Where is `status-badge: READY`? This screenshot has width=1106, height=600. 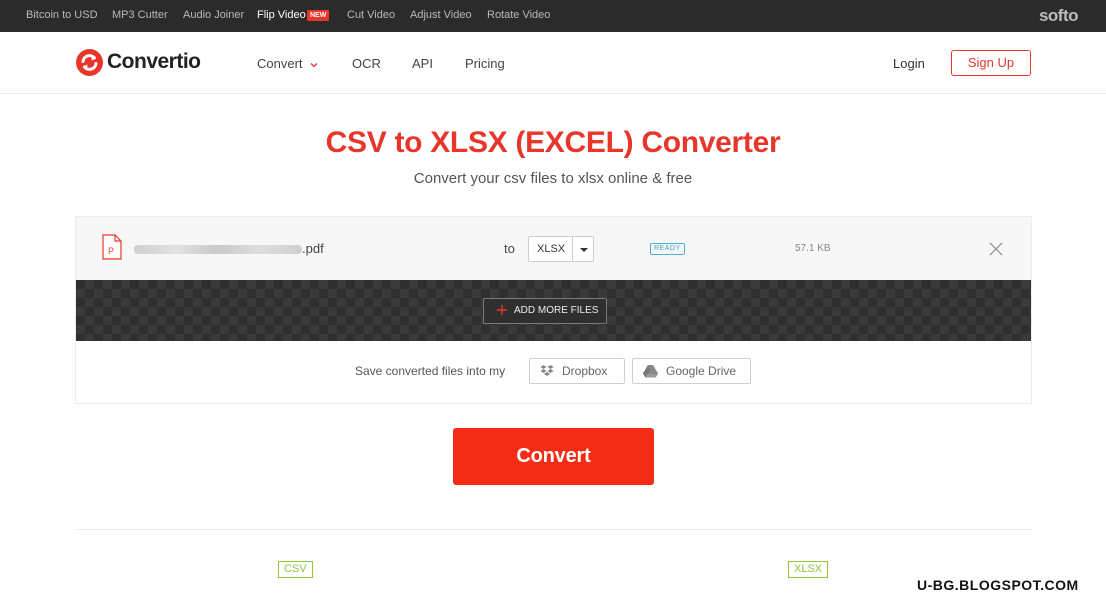
status-badge: READY is located at coordinates (667, 249).